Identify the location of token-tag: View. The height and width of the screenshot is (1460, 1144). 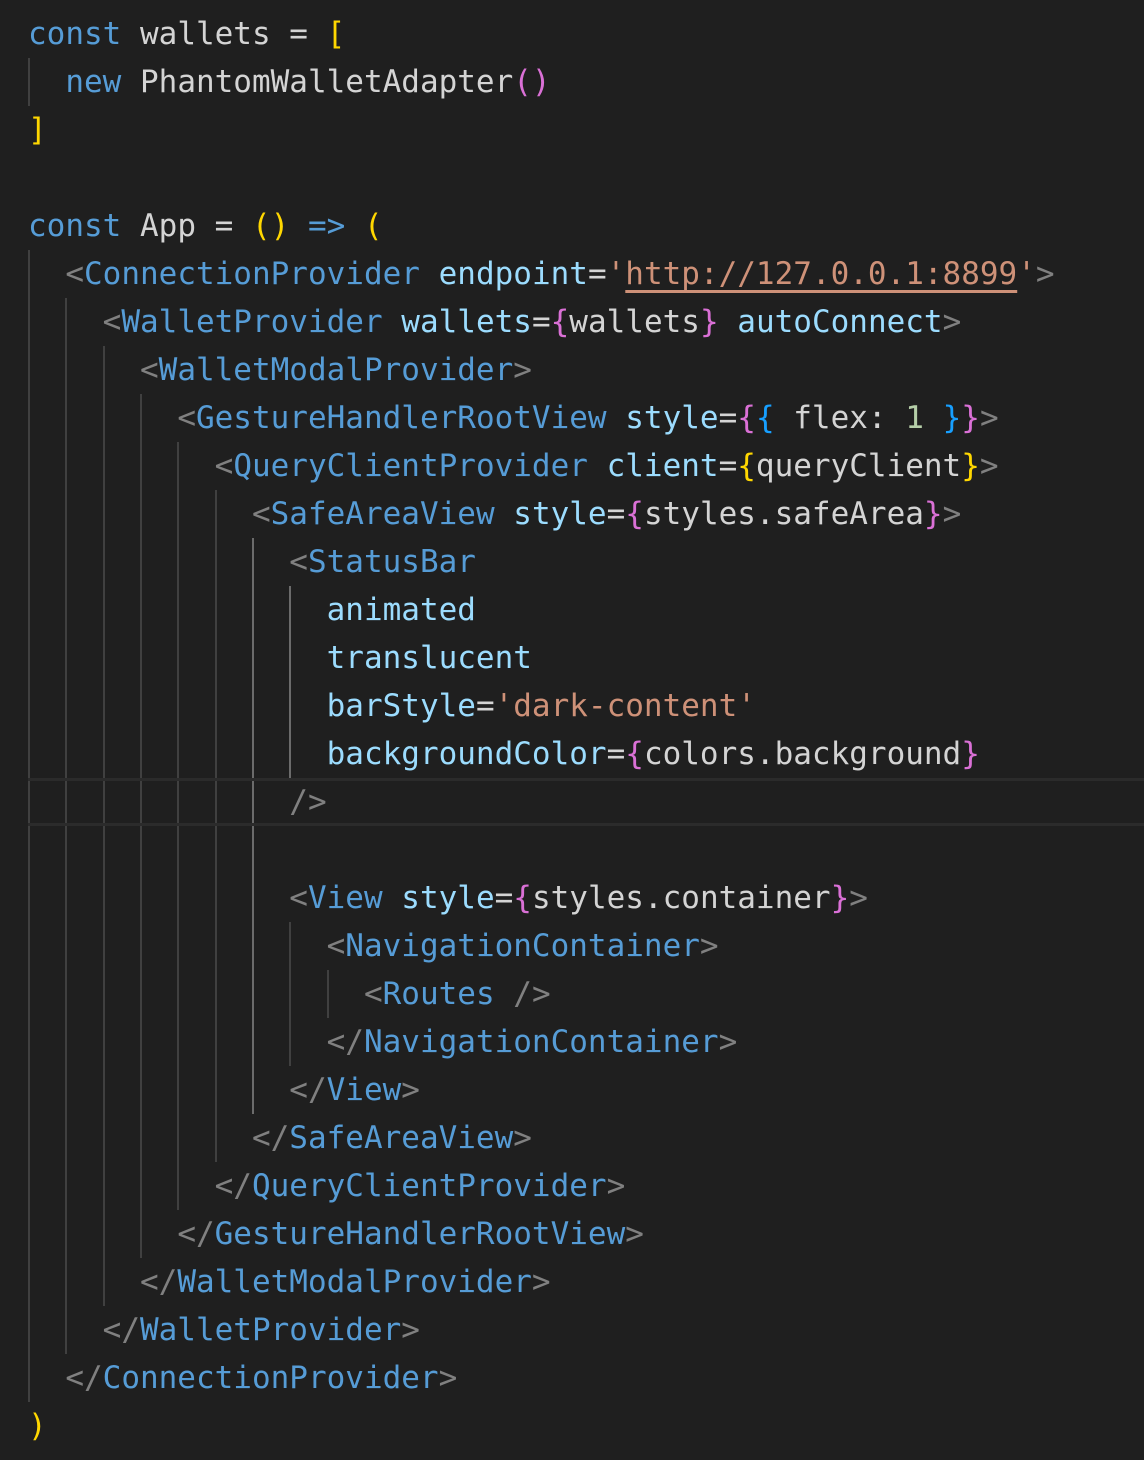
(364, 1090).